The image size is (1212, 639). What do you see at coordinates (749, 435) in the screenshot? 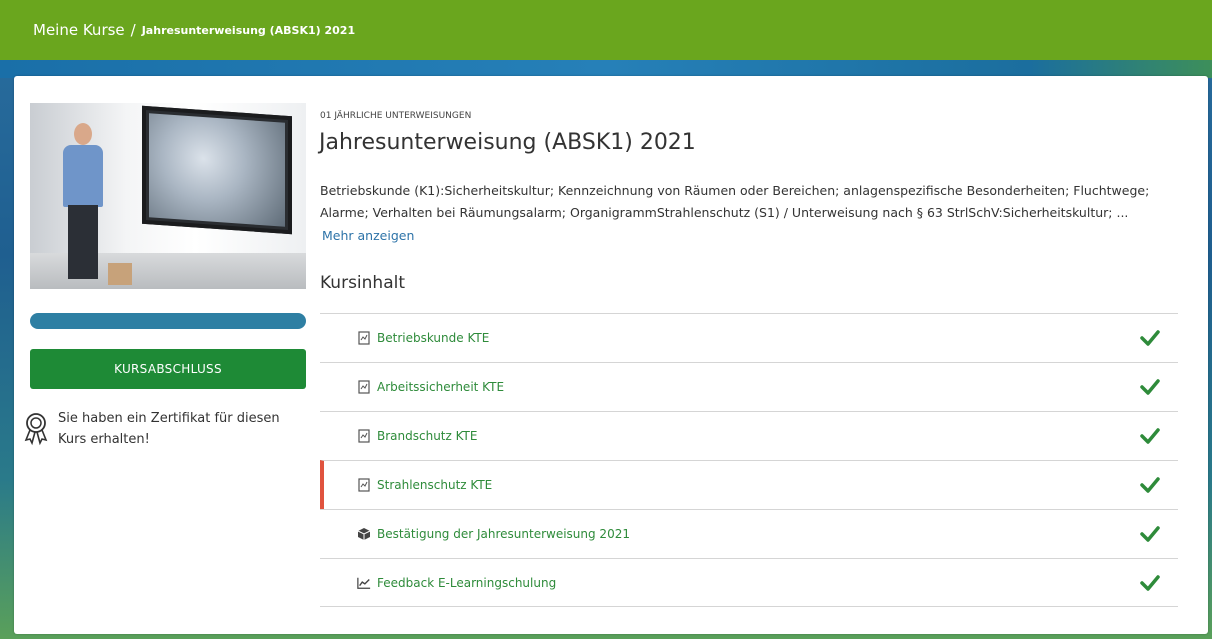
I see `lesson-item: Brandschutz KTE` at bounding box center [749, 435].